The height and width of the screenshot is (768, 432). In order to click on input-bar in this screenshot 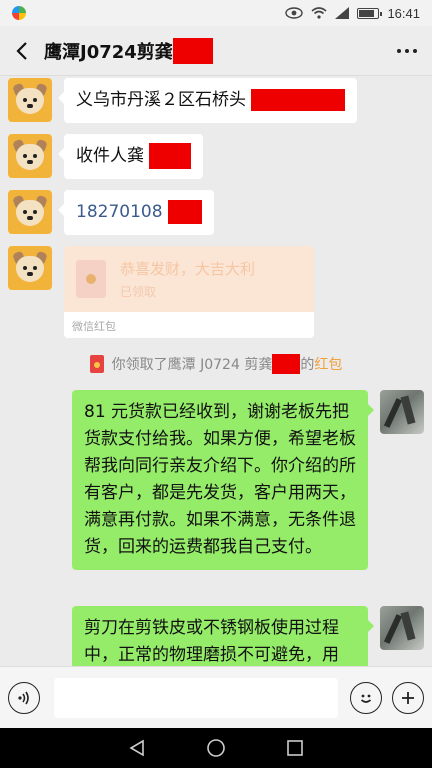, I will do `click(216, 697)`.